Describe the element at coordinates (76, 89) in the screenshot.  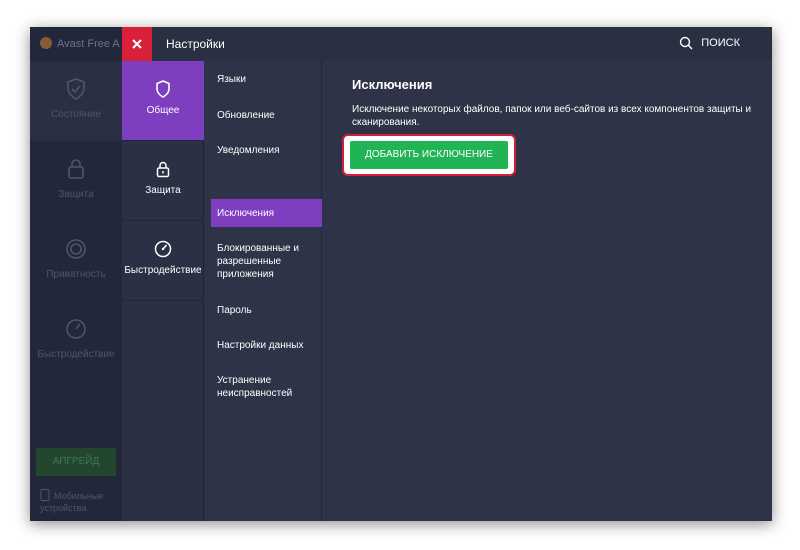
I see `shield-check-icon` at that location.